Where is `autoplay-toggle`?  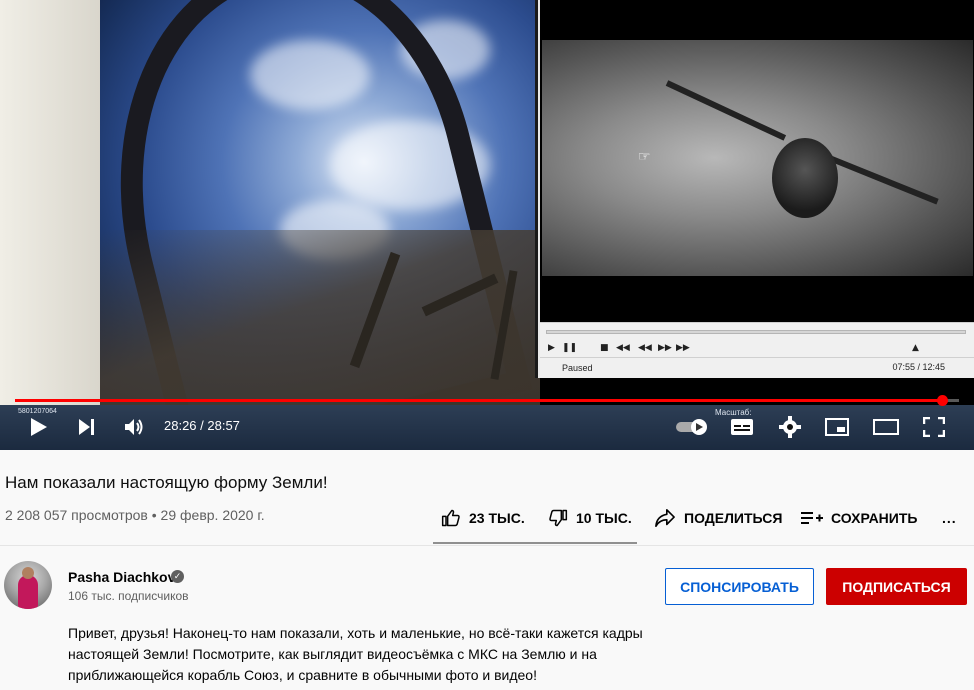
autoplay-toggle is located at coordinates (693, 427).